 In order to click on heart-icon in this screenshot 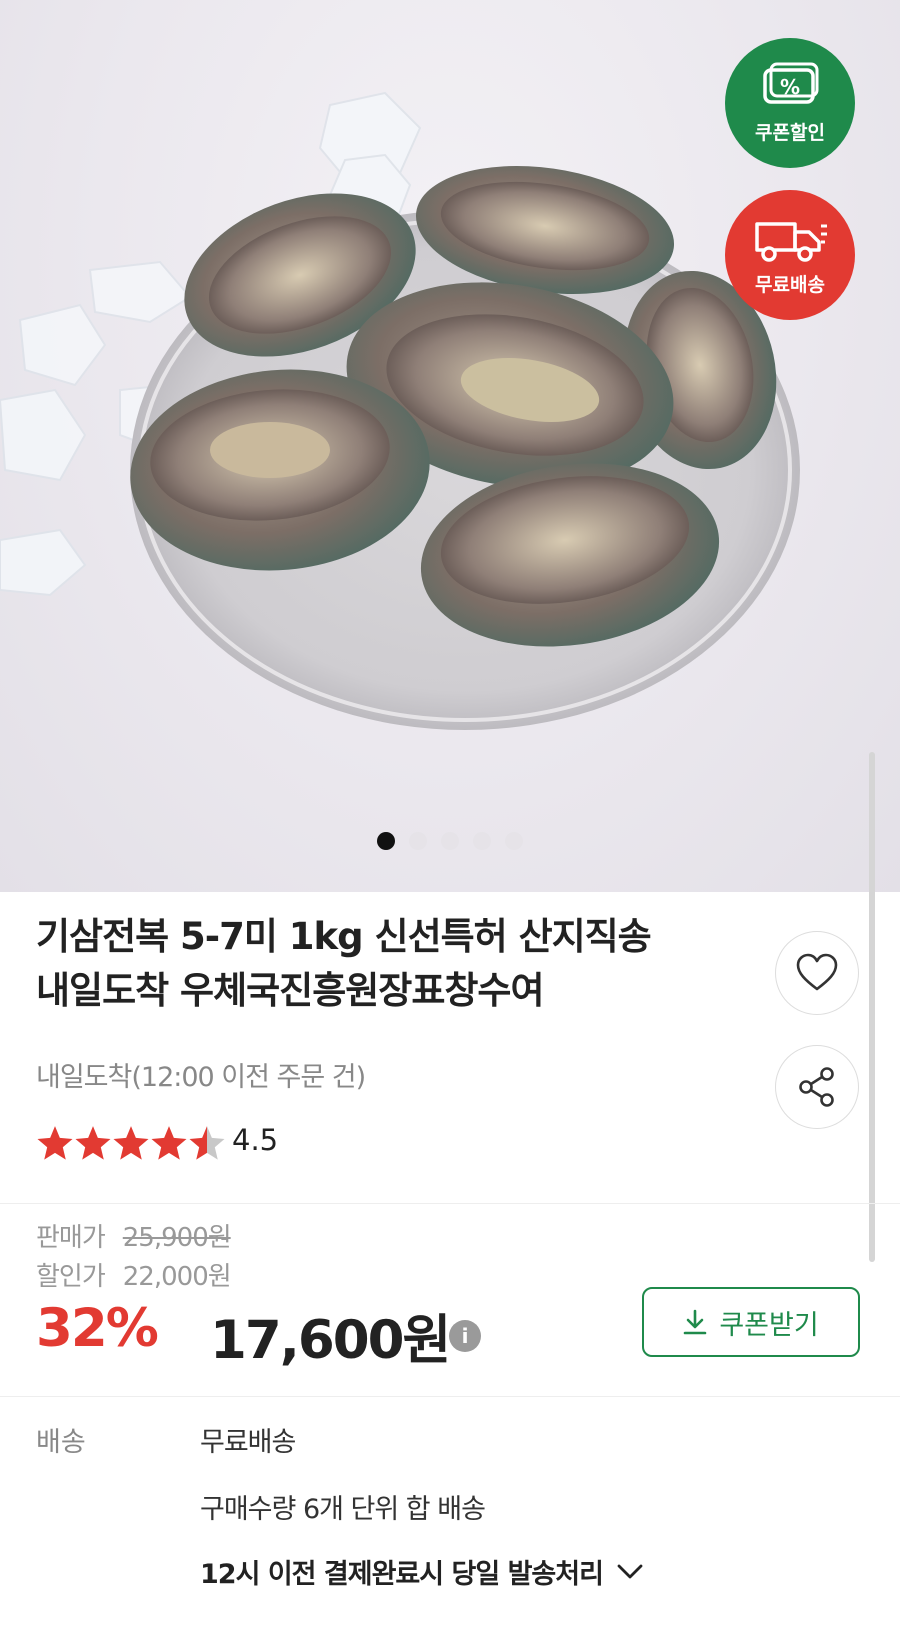, I will do `click(817, 972)`.